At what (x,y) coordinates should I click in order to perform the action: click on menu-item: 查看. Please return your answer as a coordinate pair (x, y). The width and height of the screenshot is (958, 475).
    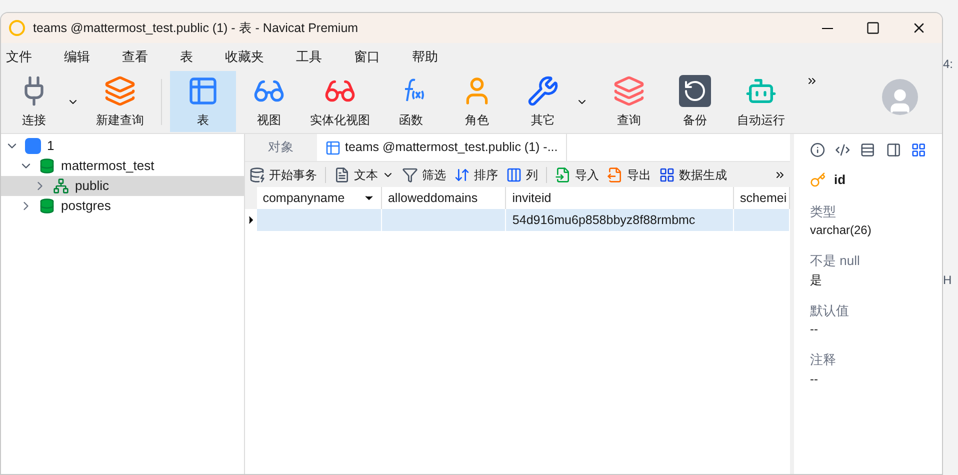
    Looking at the image, I should click on (135, 57).